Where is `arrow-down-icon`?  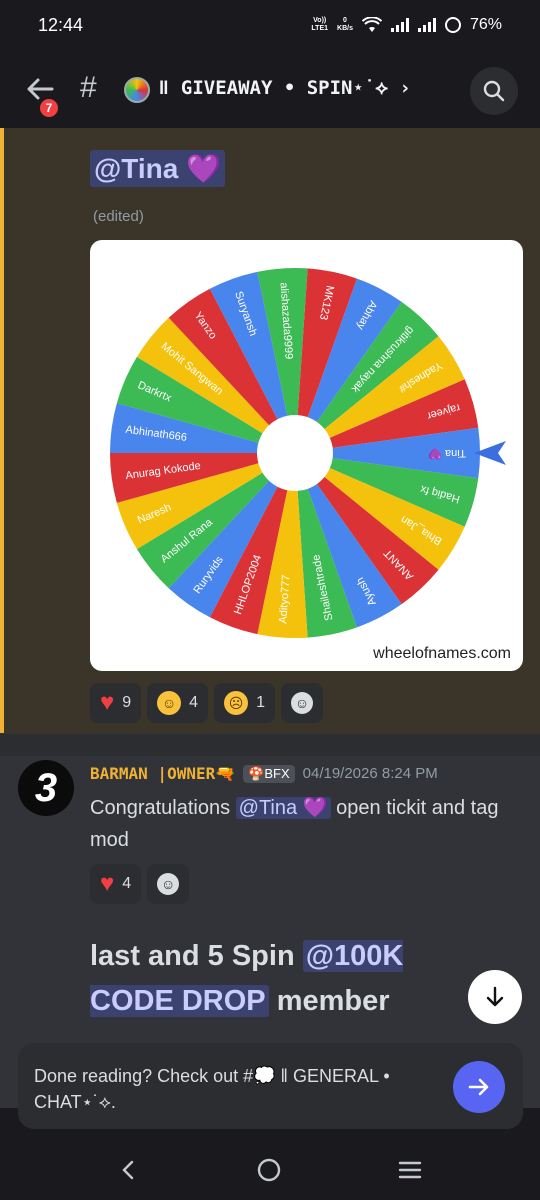 arrow-down-icon is located at coordinates (495, 996).